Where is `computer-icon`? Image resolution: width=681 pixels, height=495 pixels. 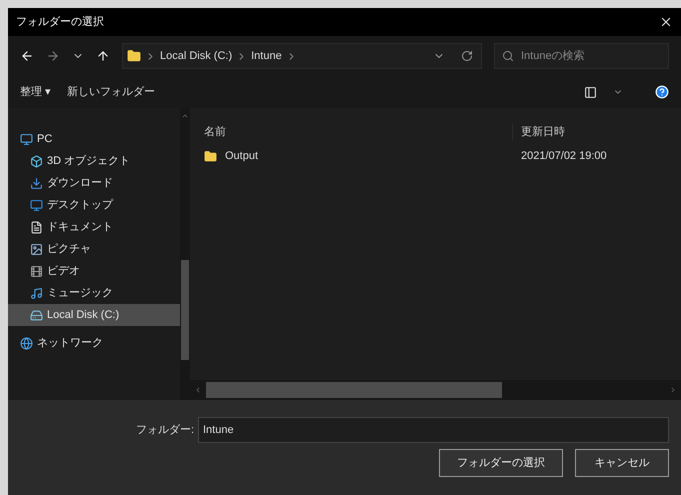 computer-icon is located at coordinates (26, 139).